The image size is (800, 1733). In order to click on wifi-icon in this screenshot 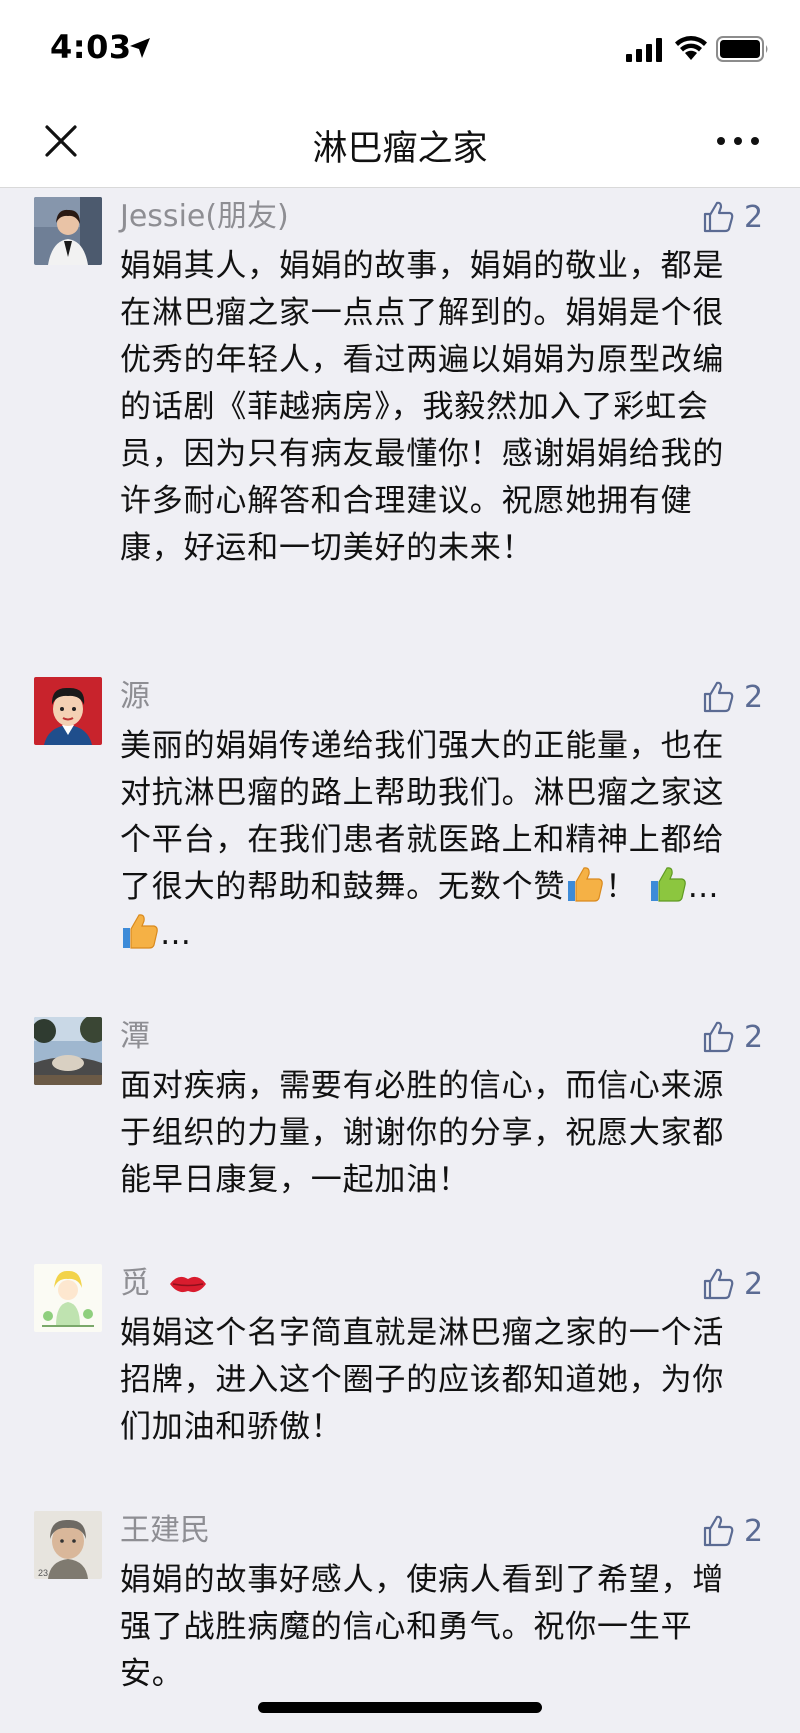, I will do `click(691, 48)`.